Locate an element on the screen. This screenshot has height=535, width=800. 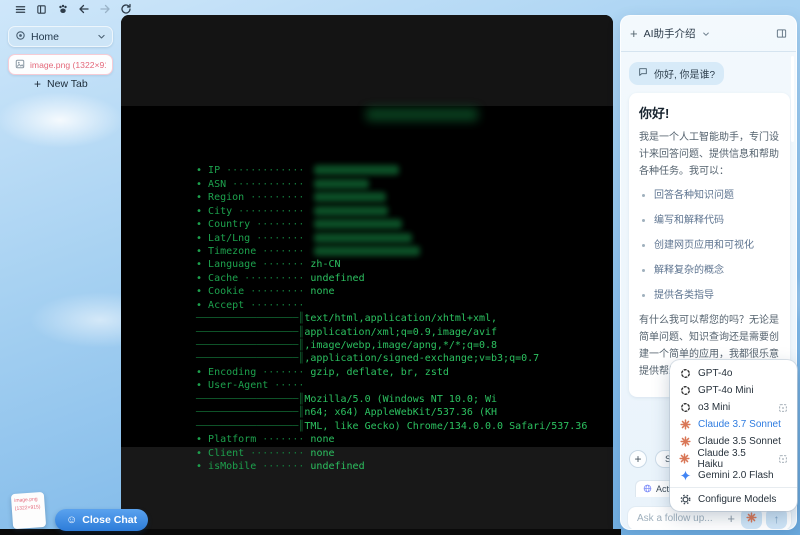
assistant-heading: 你好! is located at coordinates (654, 113).